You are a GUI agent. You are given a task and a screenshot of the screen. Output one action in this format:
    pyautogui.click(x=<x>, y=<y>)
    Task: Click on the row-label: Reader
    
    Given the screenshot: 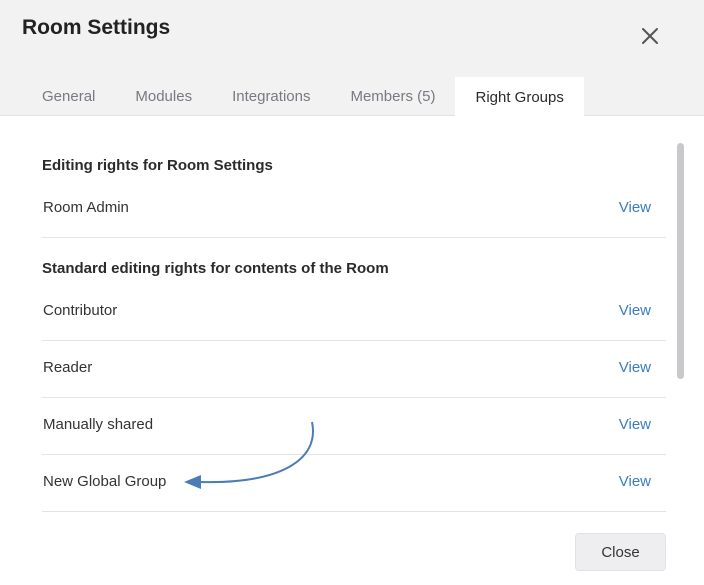 What is the action you would take?
    pyautogui.click(x=68, y=367)
    